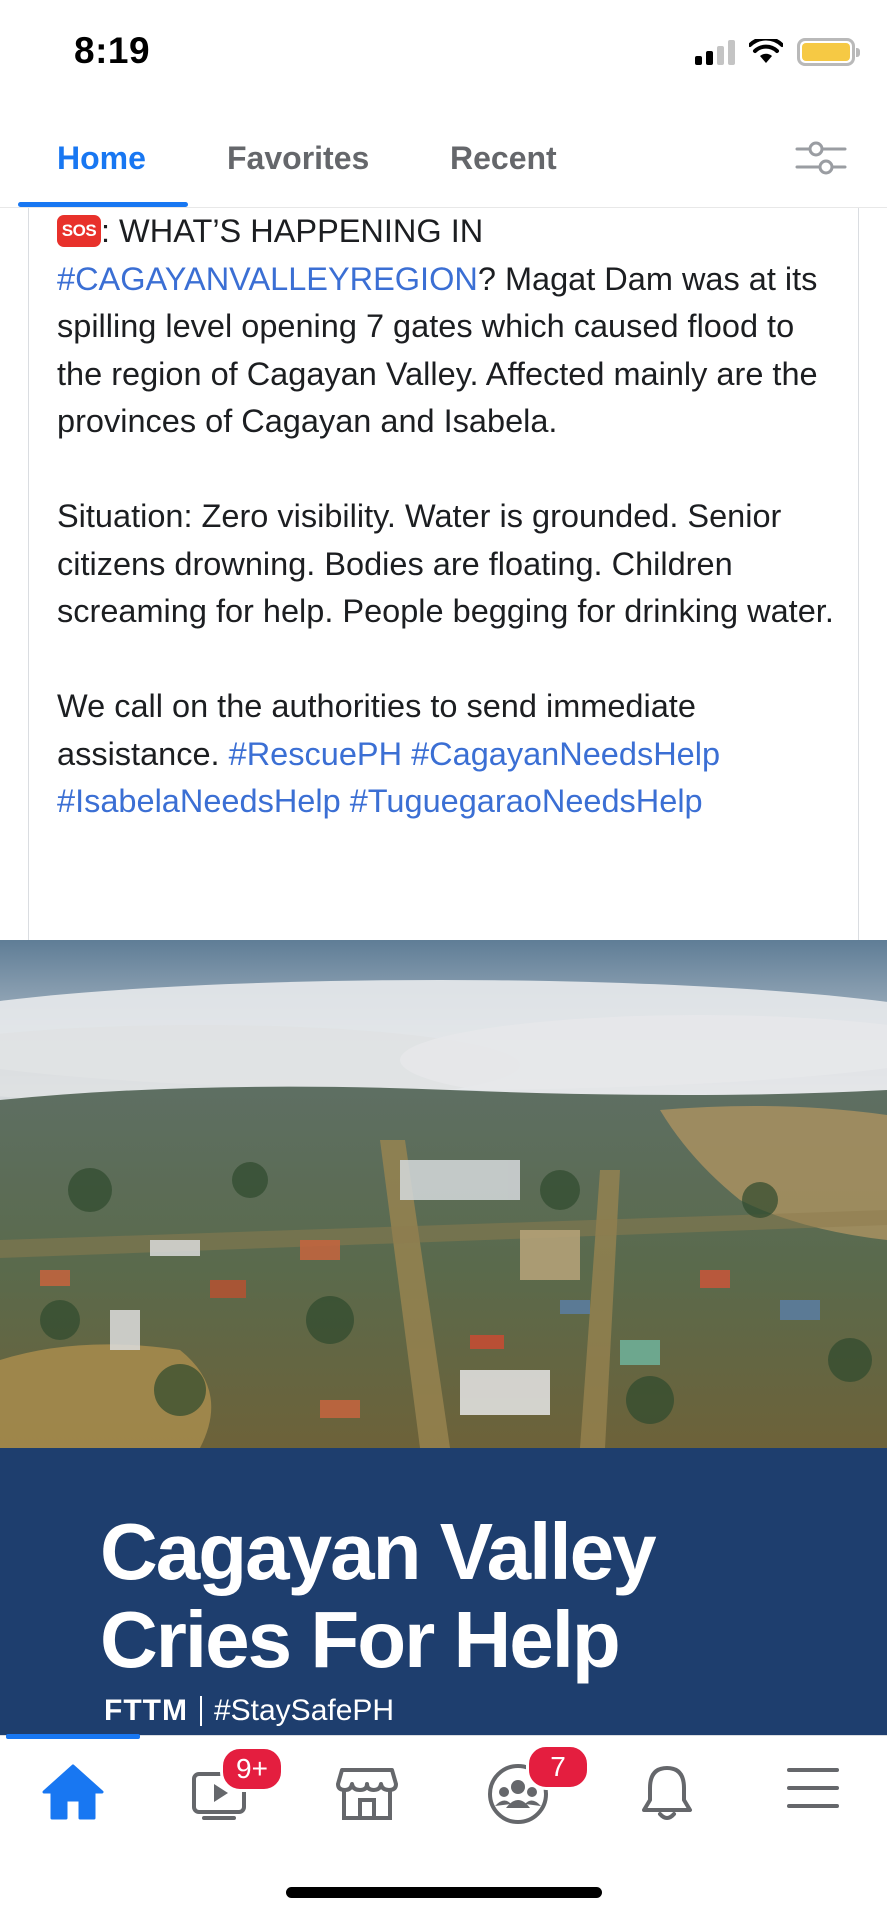 The image size is (887, 1920). What do you see at coordinates (252, 1769) in the screenshot?
I see `video-badge: 9+` at bounding box center [252, 1769].